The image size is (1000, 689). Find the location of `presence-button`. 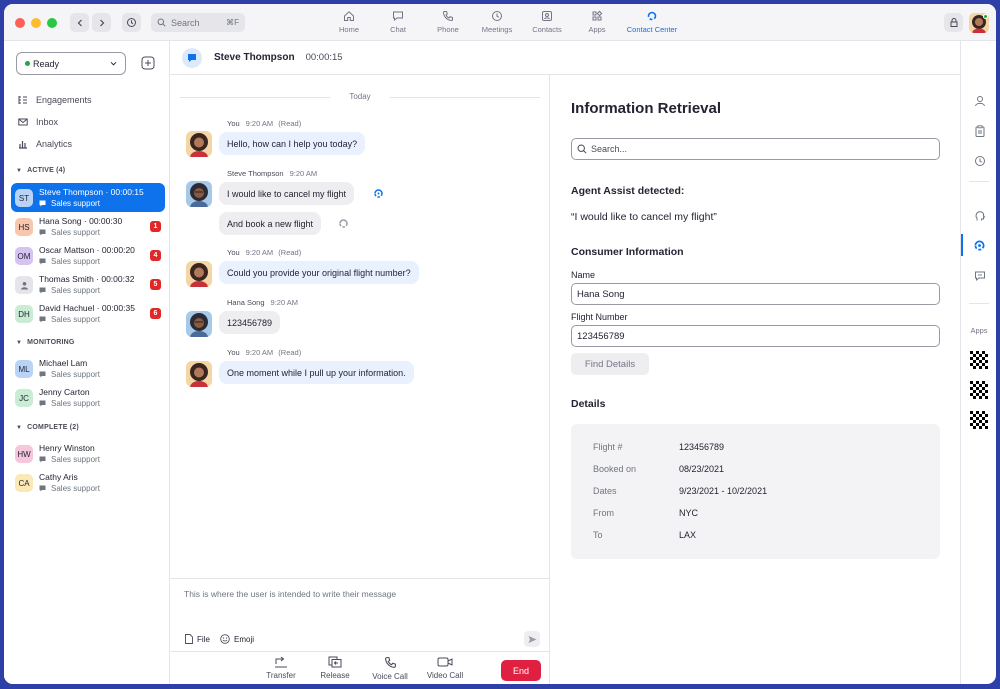

presence-button is located at coordinates (953, 22).